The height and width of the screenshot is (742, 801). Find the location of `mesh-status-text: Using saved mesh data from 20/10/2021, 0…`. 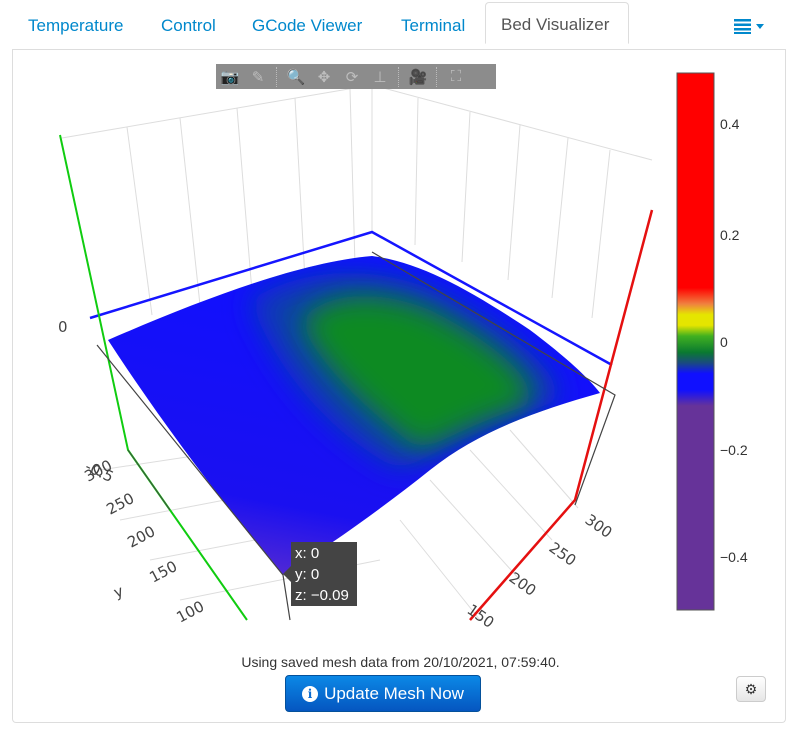

mesh-status-text: Using saved mesh data from 20/10/2021, 0… is located at coordinates (400, 662).